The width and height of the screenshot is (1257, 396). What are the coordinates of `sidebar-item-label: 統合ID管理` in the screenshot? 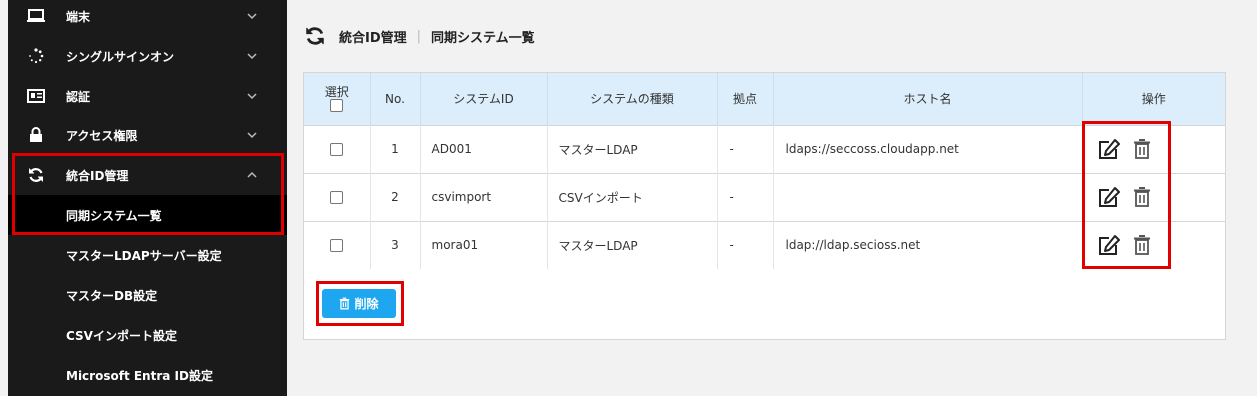 It's located at (97, 175).